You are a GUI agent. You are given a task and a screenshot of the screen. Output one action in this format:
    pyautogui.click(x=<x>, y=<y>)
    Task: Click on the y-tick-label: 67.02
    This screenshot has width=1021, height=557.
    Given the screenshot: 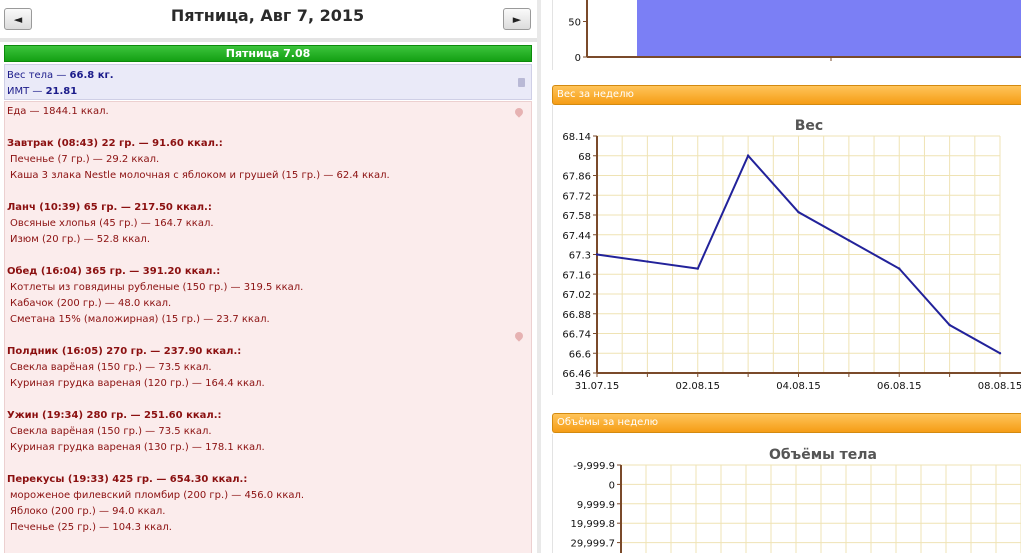 What is the action you would take?
    pyautogui.click(x=576, y=295)
    